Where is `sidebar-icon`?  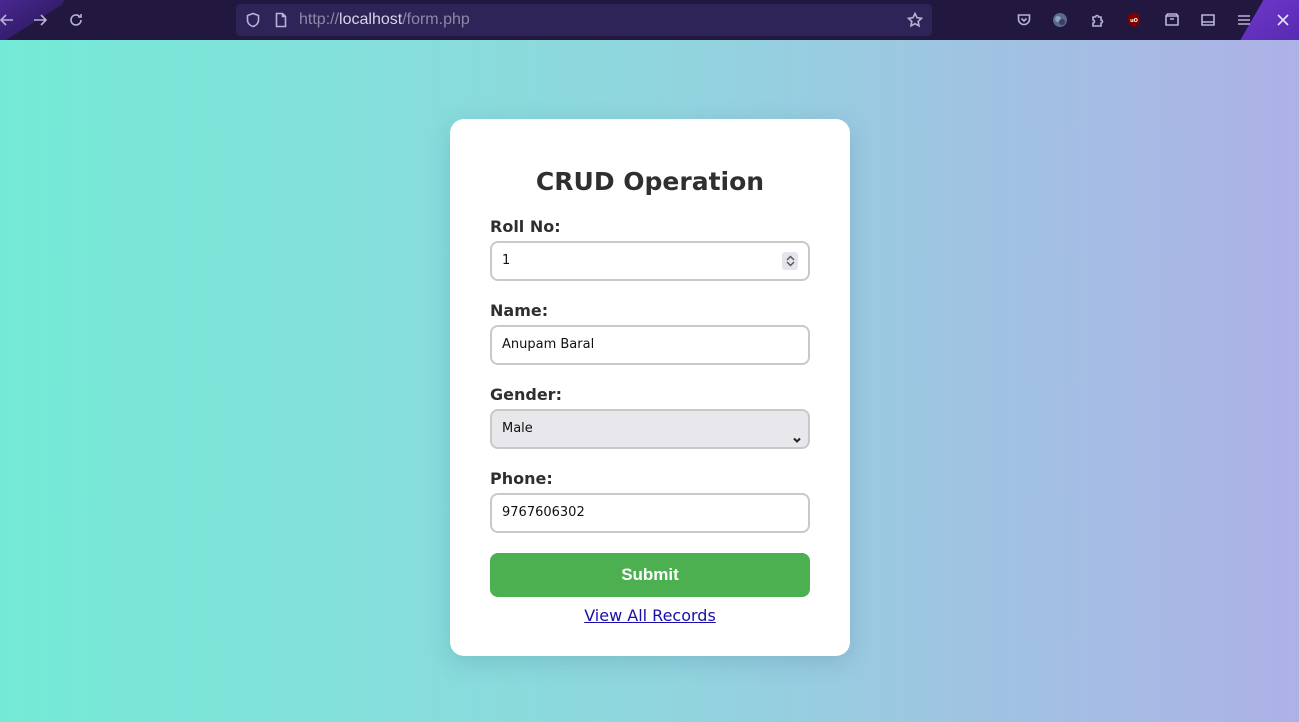 sidebar-icon is located at coordinates (1208, 20).